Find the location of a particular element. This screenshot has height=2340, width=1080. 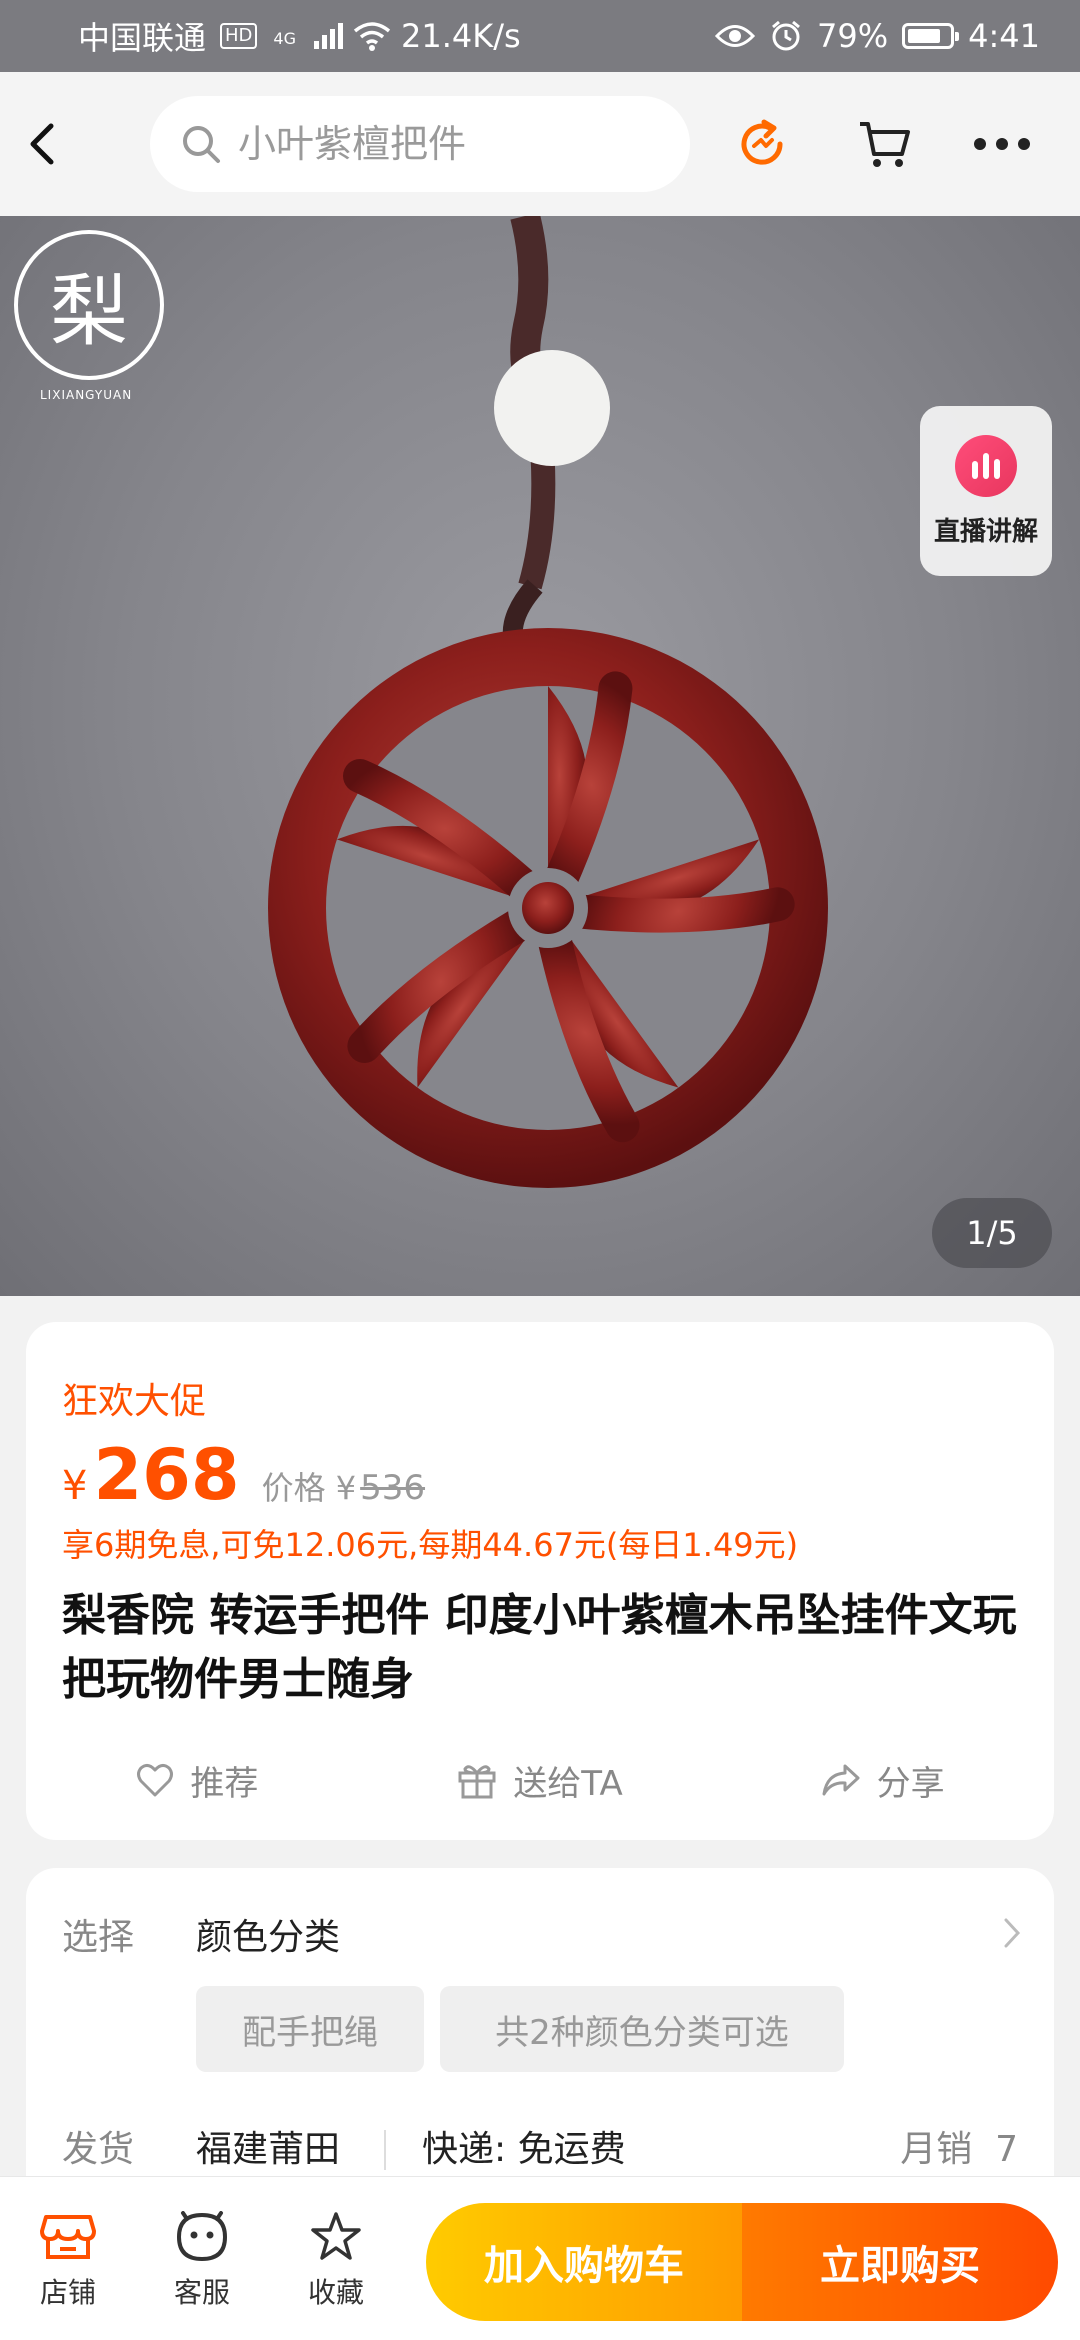

store-icon is located at coordinates (68, 2237).